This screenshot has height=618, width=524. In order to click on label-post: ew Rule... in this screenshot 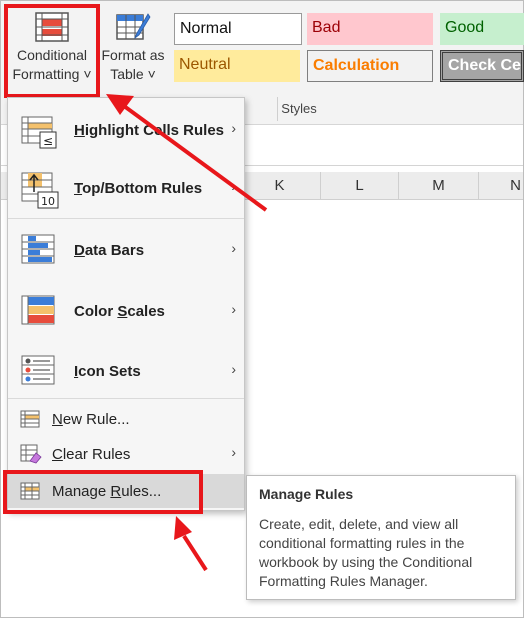, I will do `click(96, 419)`.